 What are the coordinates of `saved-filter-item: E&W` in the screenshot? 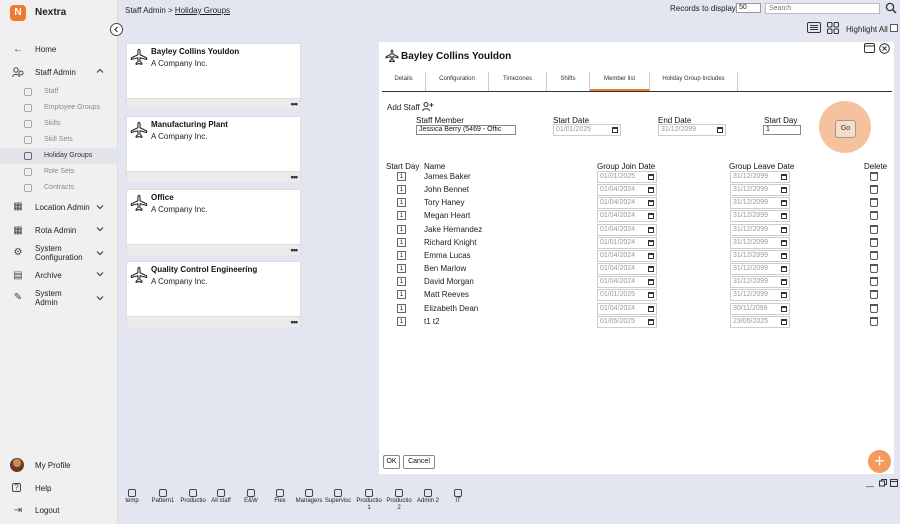 It's located at (251, 497).